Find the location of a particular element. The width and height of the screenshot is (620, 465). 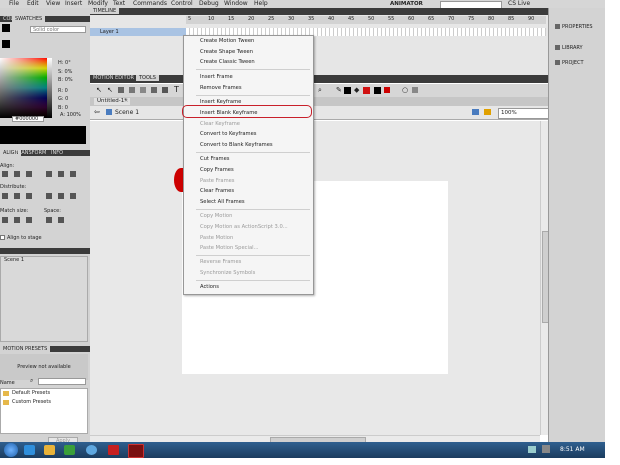

menu-window: Window is located at coordinates (236, 4).